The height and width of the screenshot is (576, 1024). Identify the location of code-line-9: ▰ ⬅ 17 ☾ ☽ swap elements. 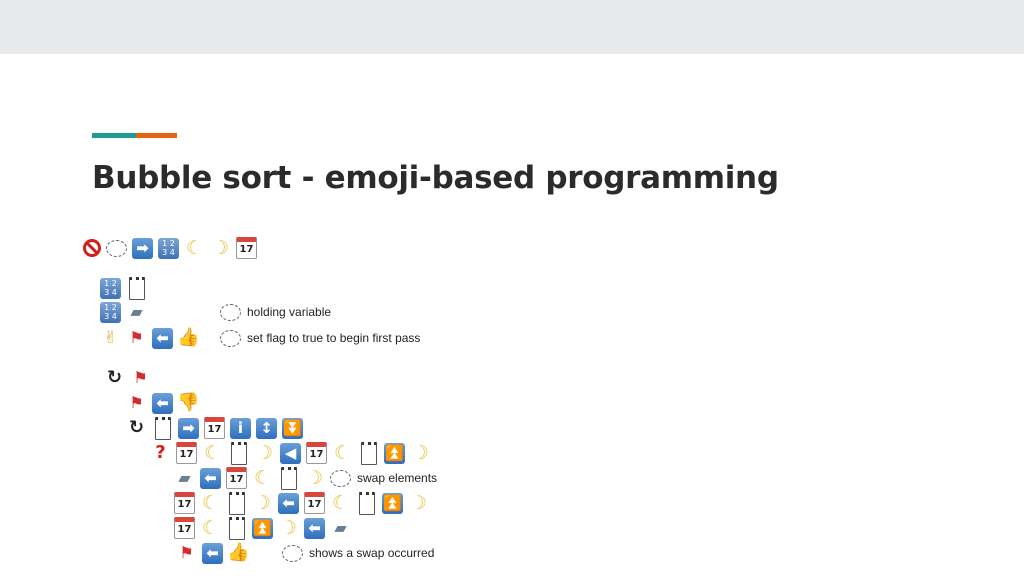
(305, 478).